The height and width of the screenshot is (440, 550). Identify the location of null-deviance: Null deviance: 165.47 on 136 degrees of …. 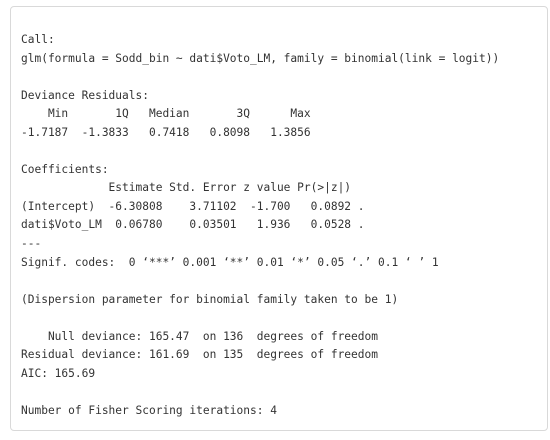
(199, 336).